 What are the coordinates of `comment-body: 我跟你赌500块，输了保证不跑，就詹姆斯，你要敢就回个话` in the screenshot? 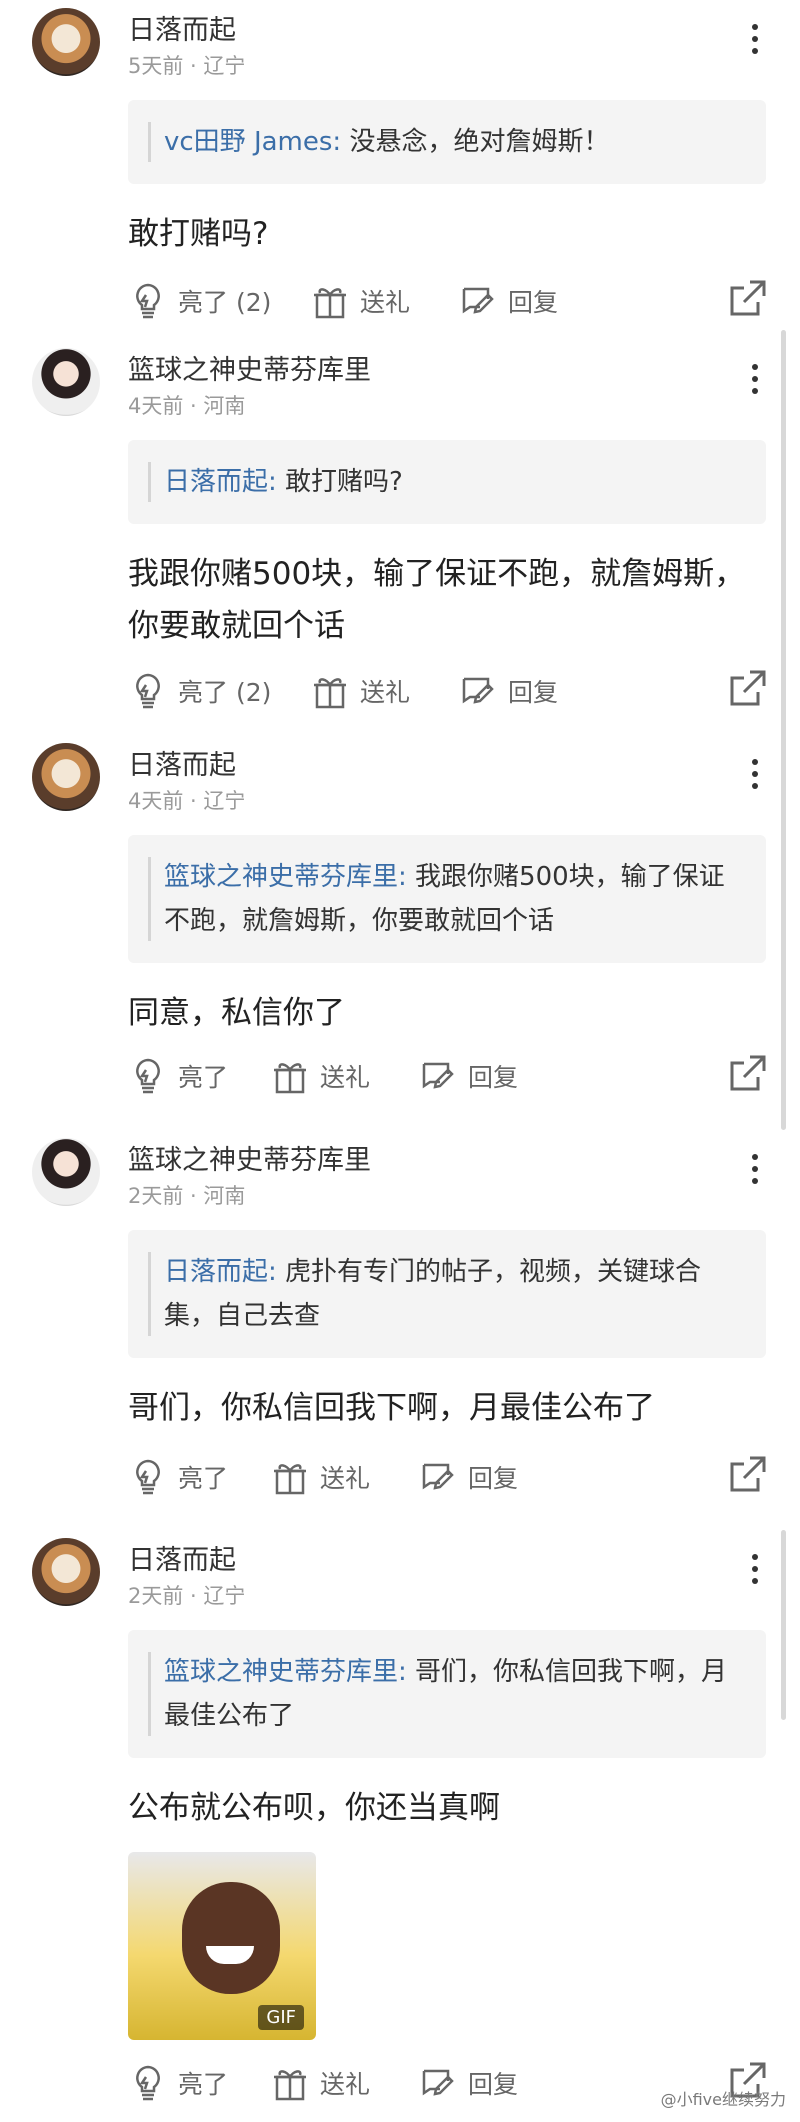 It's located at (437, 600).